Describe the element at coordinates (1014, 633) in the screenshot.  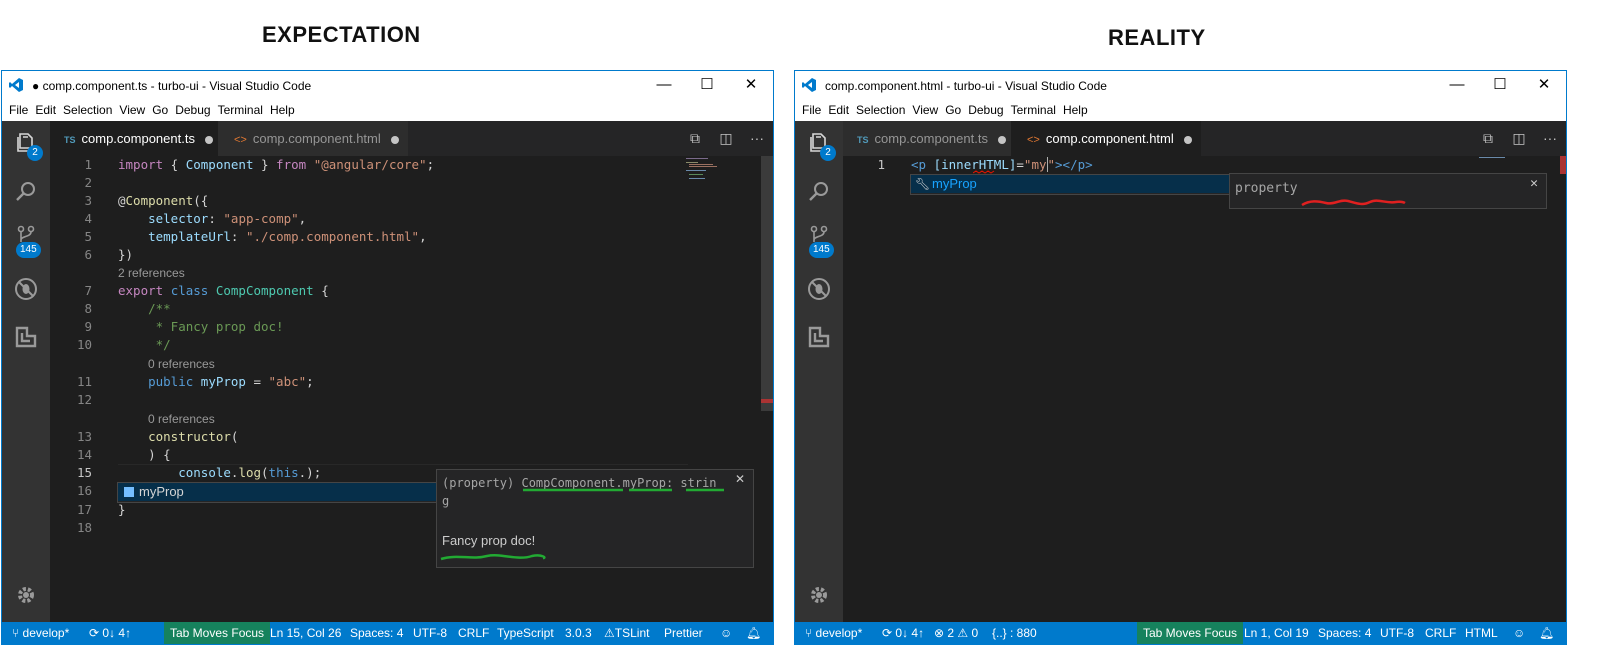
I see `json-status: {..} : 880` at that location.